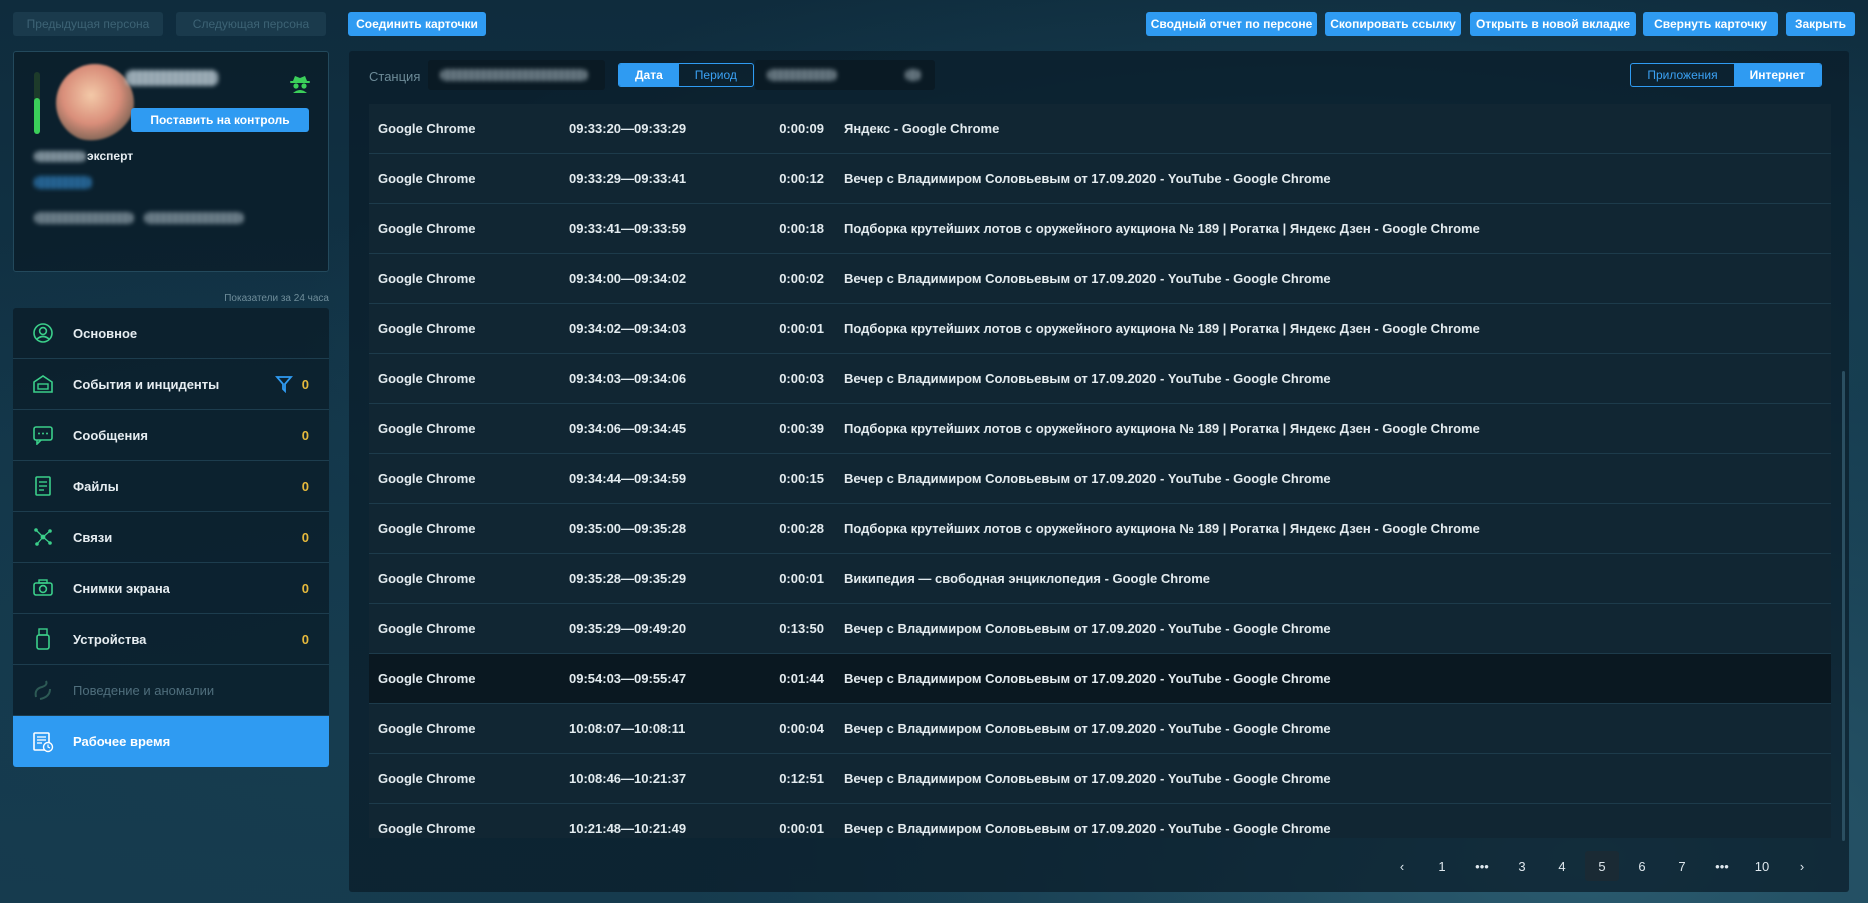  Describe the element at coordinates (1522, 866) in the screenshot. I see `page-button: 3` at that location.